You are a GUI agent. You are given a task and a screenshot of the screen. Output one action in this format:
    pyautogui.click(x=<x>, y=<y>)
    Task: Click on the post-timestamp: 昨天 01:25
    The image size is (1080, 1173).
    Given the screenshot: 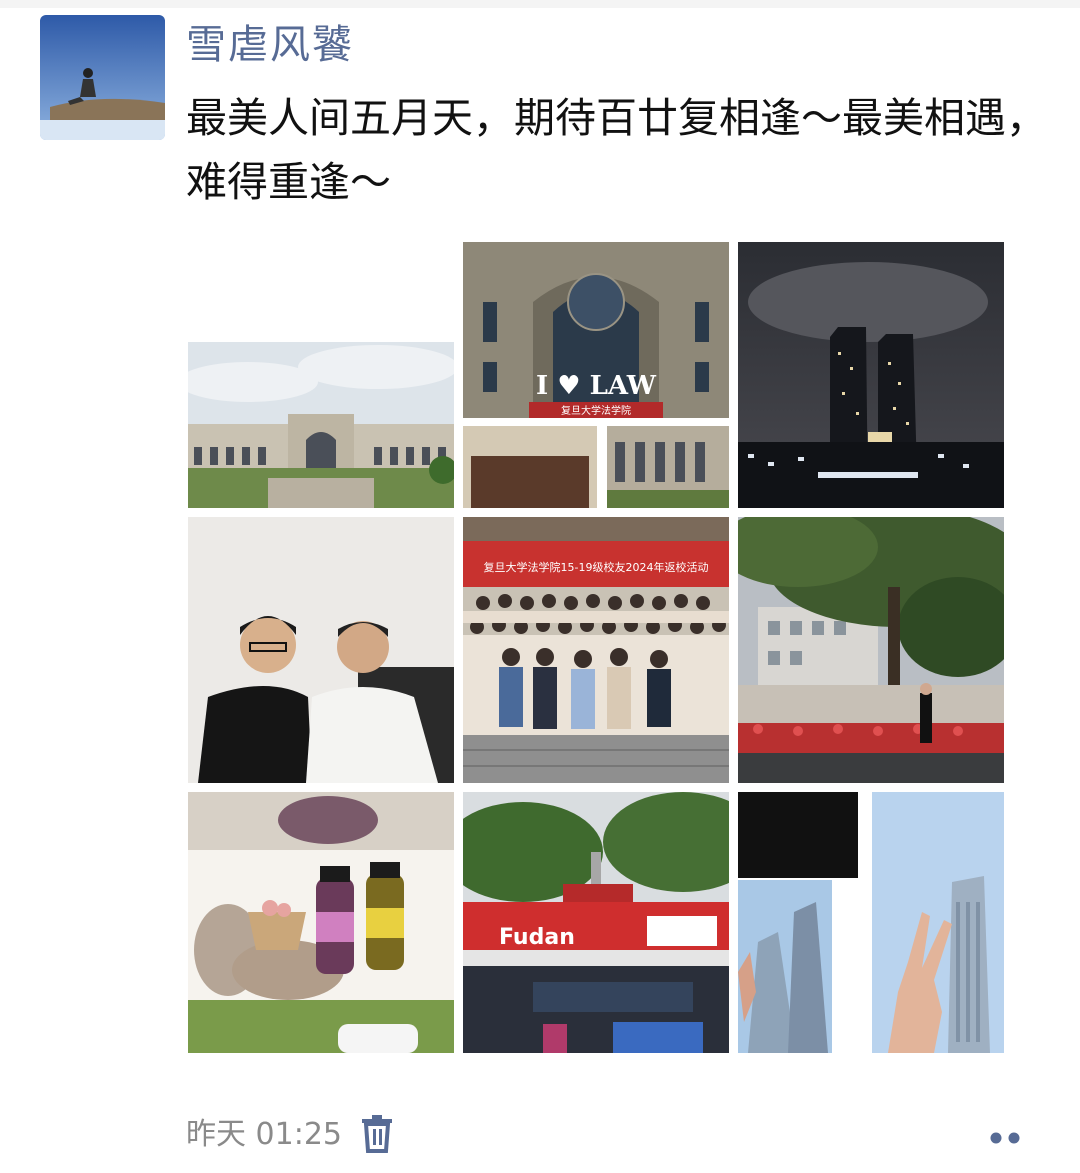 What is the action you would take?
    pyautogui.click(x=264, y=1134)
    